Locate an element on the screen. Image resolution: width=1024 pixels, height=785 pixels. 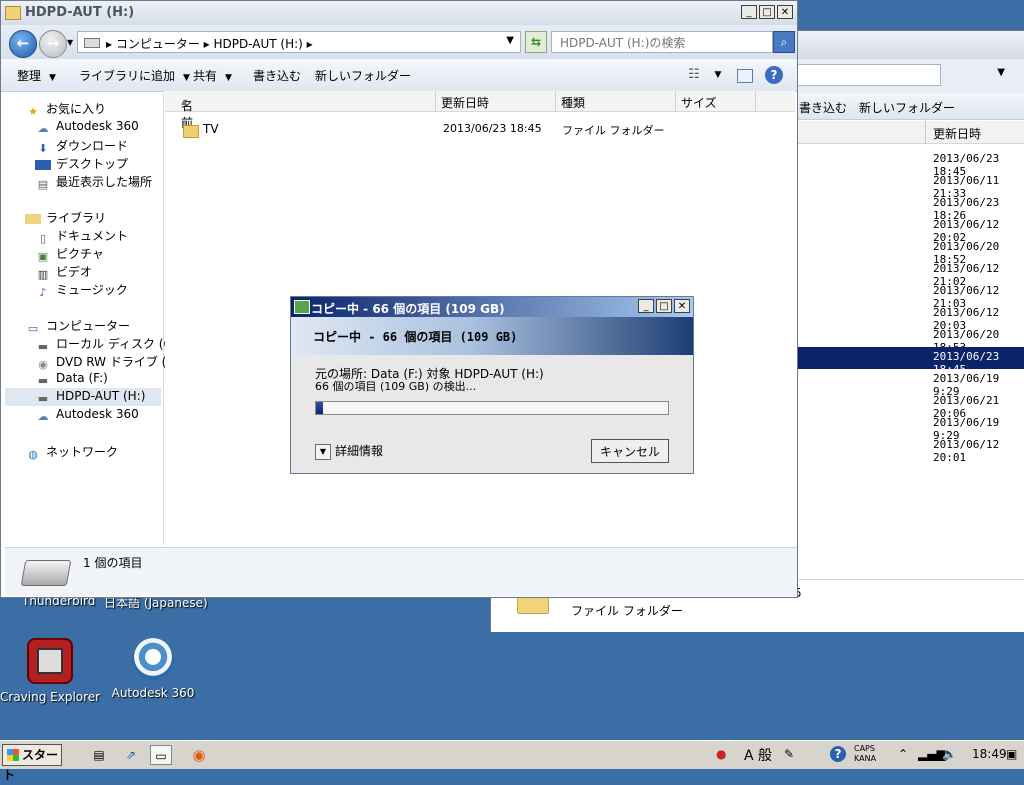
back-button: ← is located at coordinates (23, 44).